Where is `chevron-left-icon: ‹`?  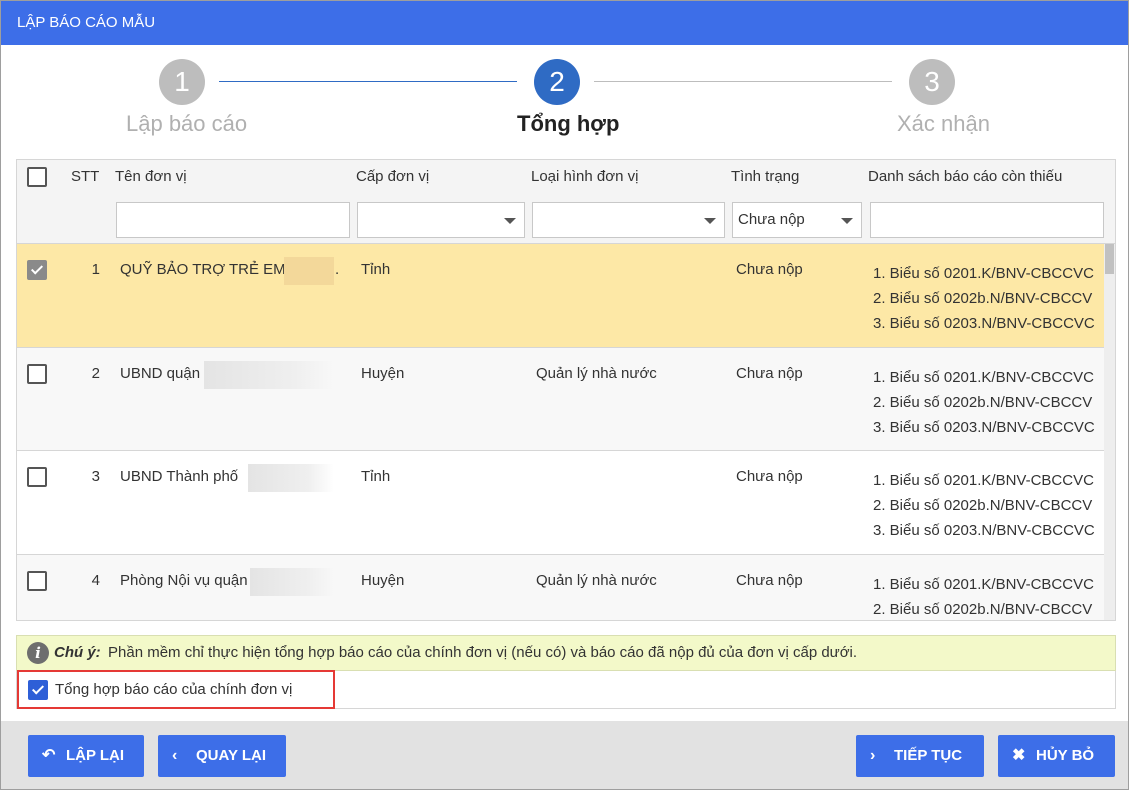
chevron-left-icon: ‹ is located at coordinates (175, 755).